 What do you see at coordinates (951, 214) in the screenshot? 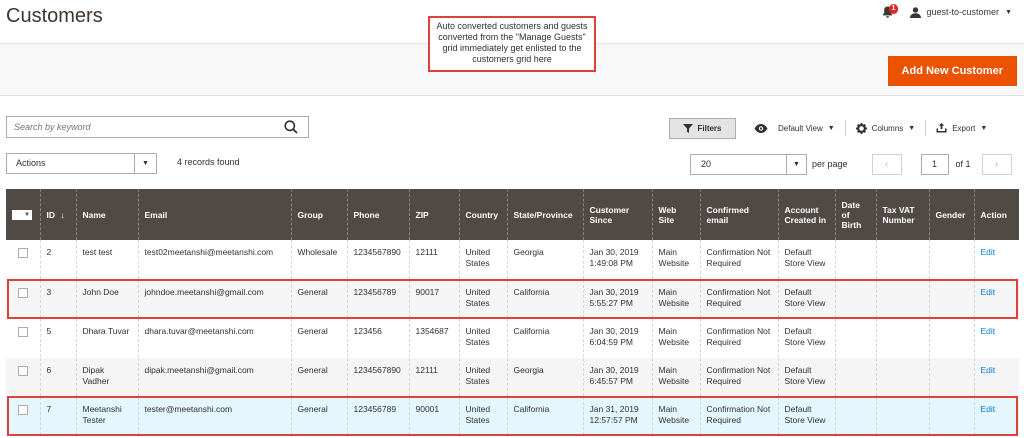
I see `column-header-gender: Gender` at bounding box center [951, 214].